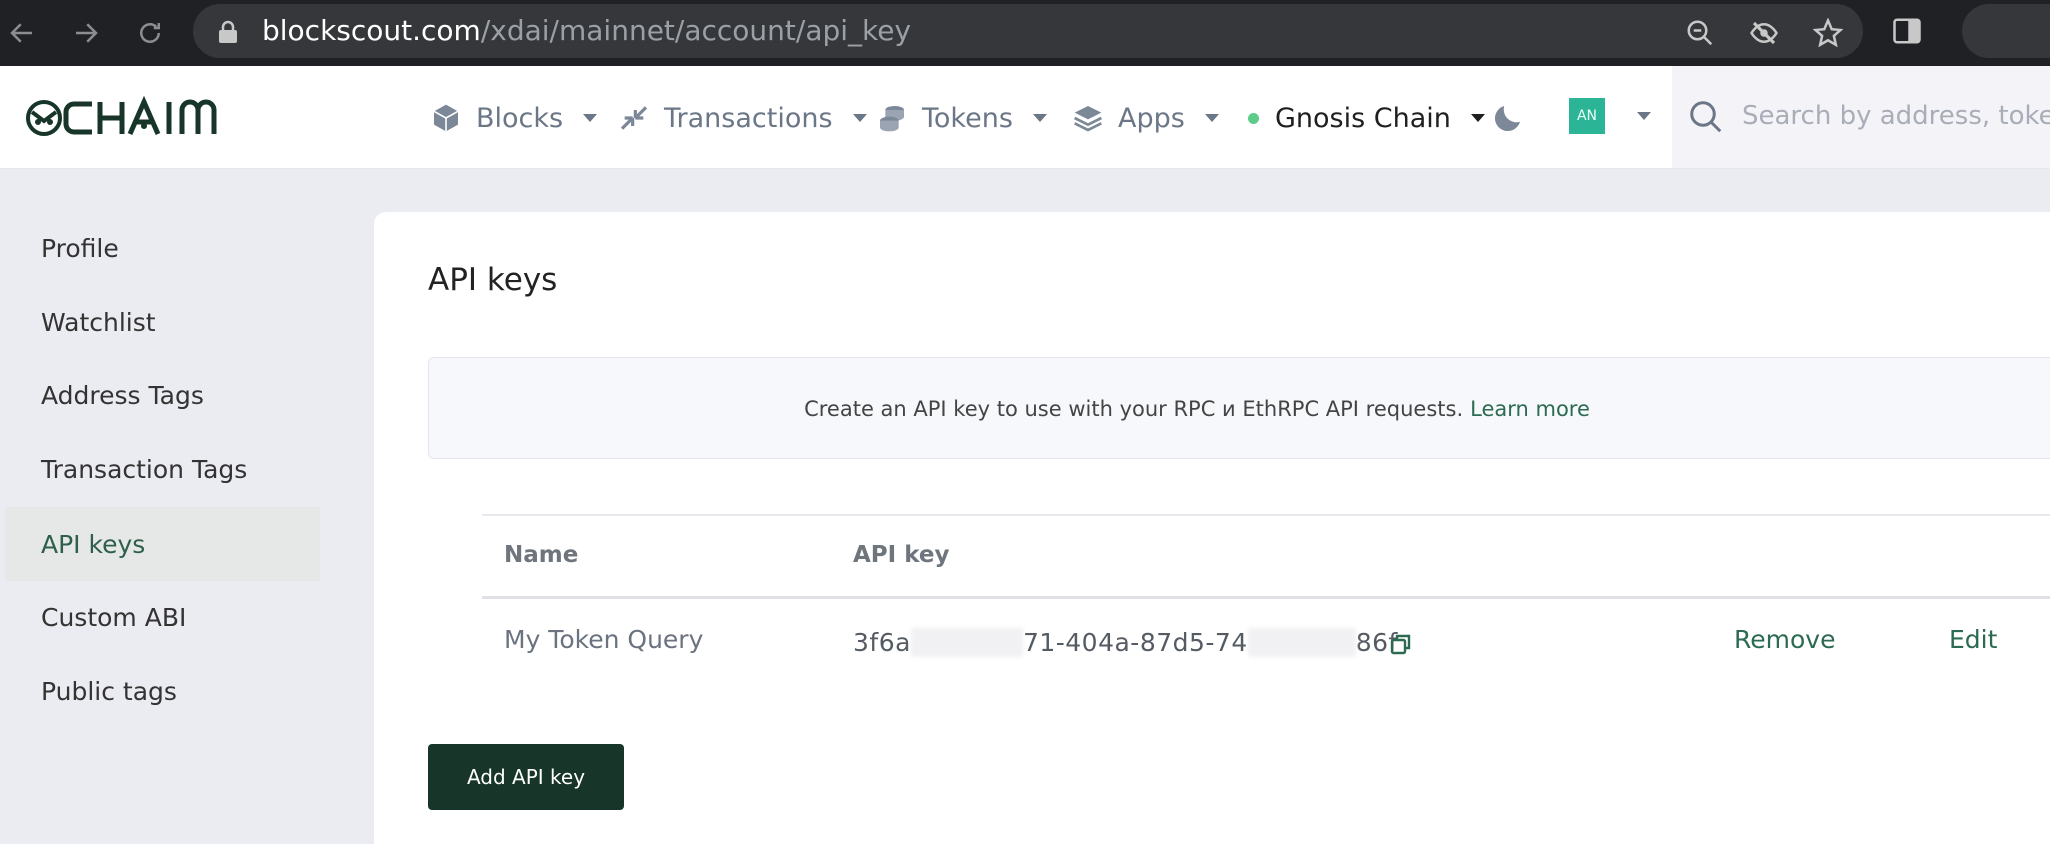  I want to click on reload-icon, so click(150, 33).